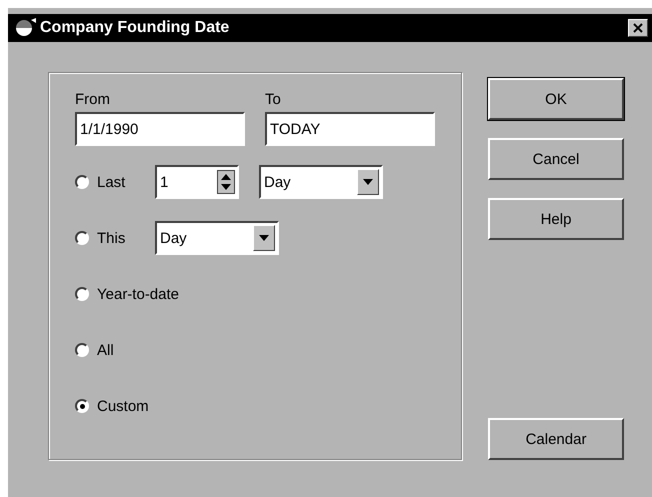  I want to click on dialog-button: OK, so click(556, 99).